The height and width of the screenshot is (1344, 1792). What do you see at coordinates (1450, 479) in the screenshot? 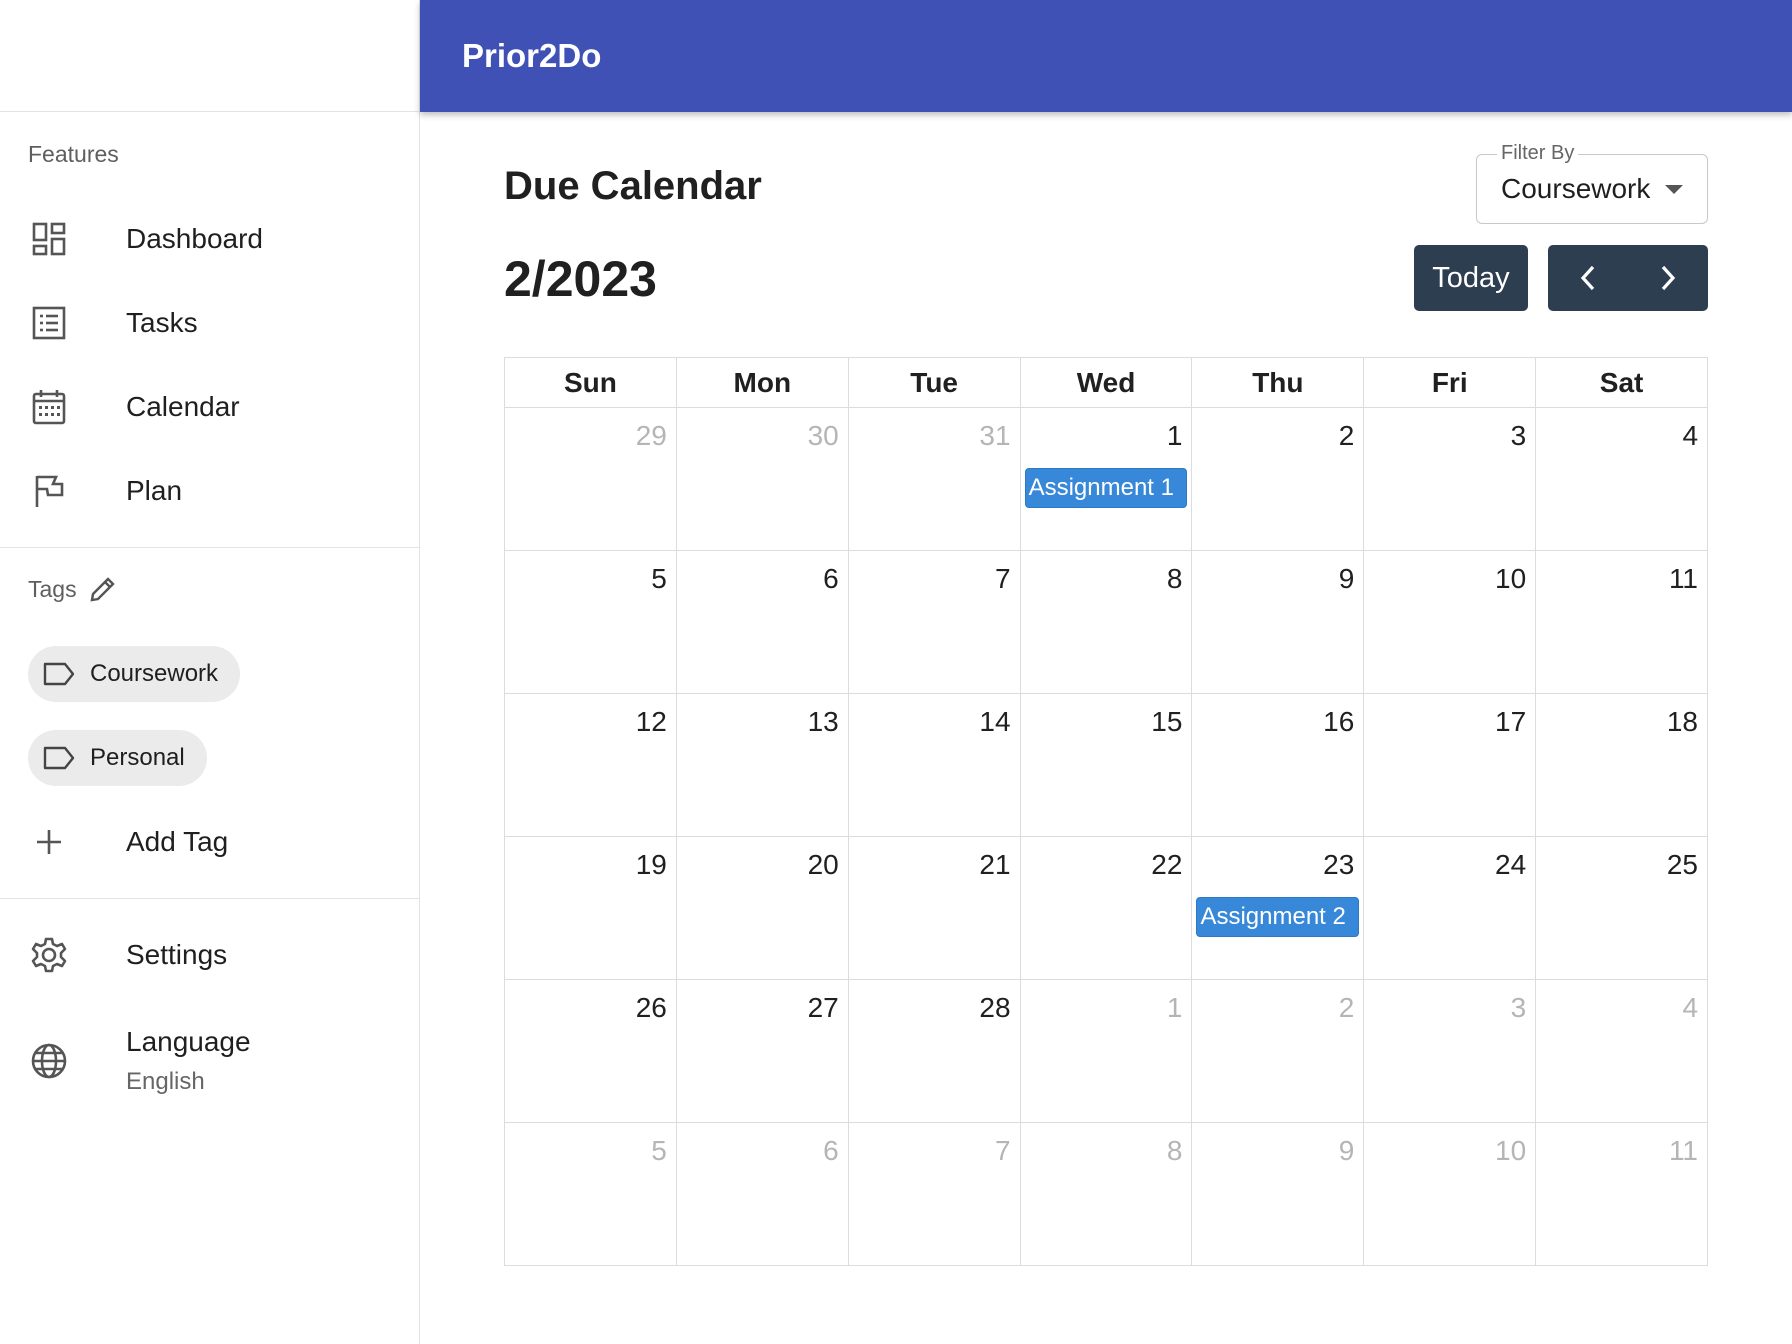
I see `calendar-day-cell: 3` at bounding box center [1450, 479].